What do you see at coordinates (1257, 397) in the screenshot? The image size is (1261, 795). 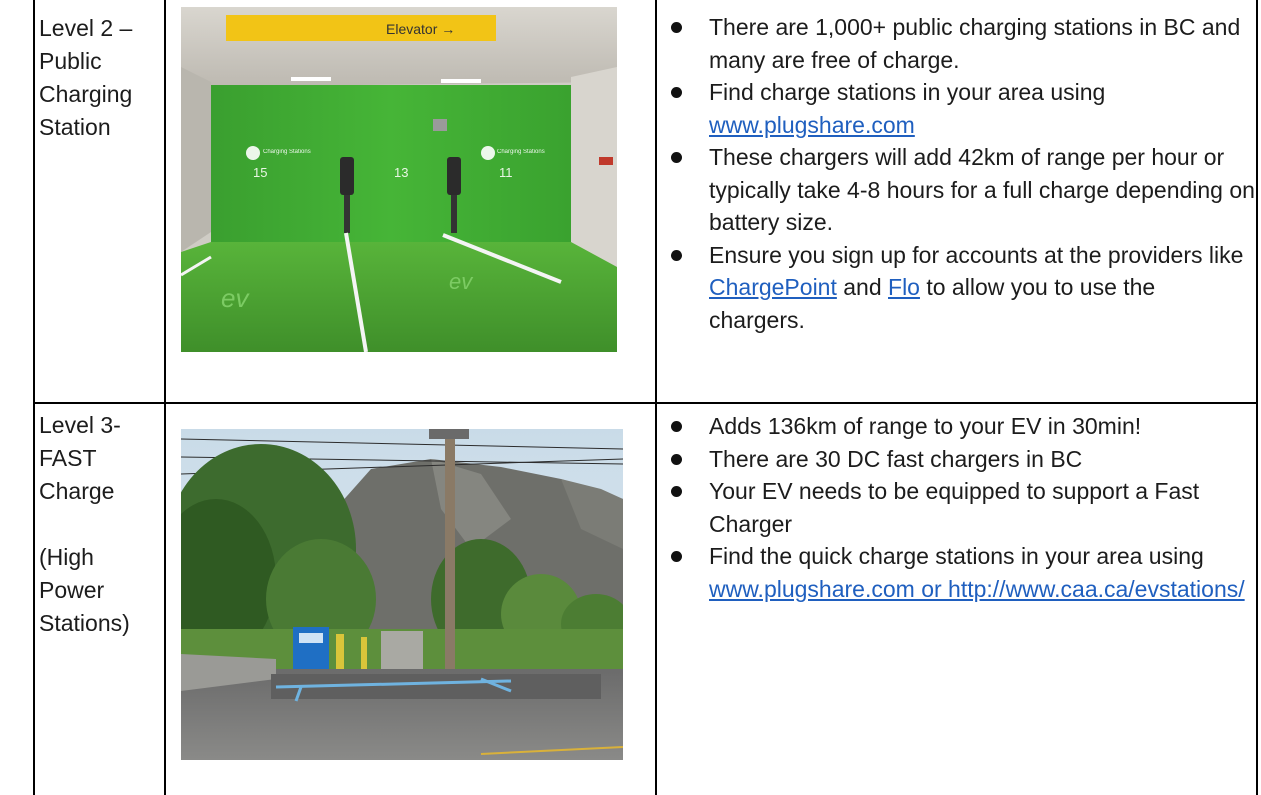 I see `table-border-right` at bounding box center [1257, 397].